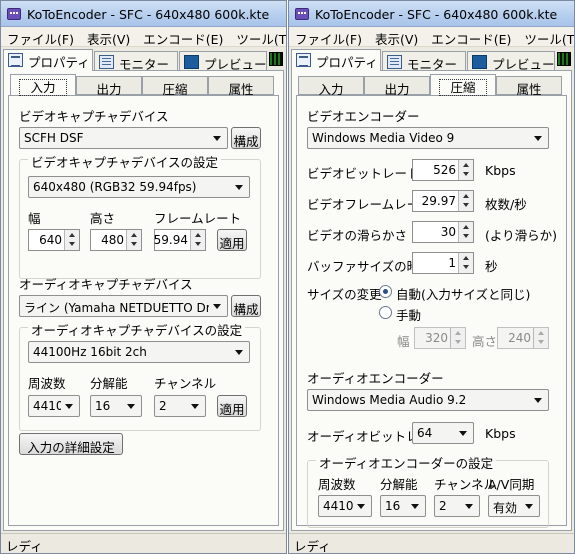  What do you see at coordinates (123, 306) in the screenshot?
I see `audio-device-select: ライン (Yamaha NETDUETTO Driver (` at bounding box center [123, 306].